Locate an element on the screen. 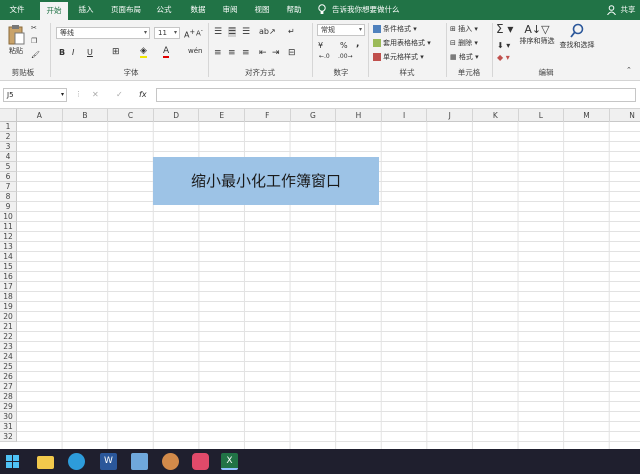  column-header: E is located at coordinates (222, 115).